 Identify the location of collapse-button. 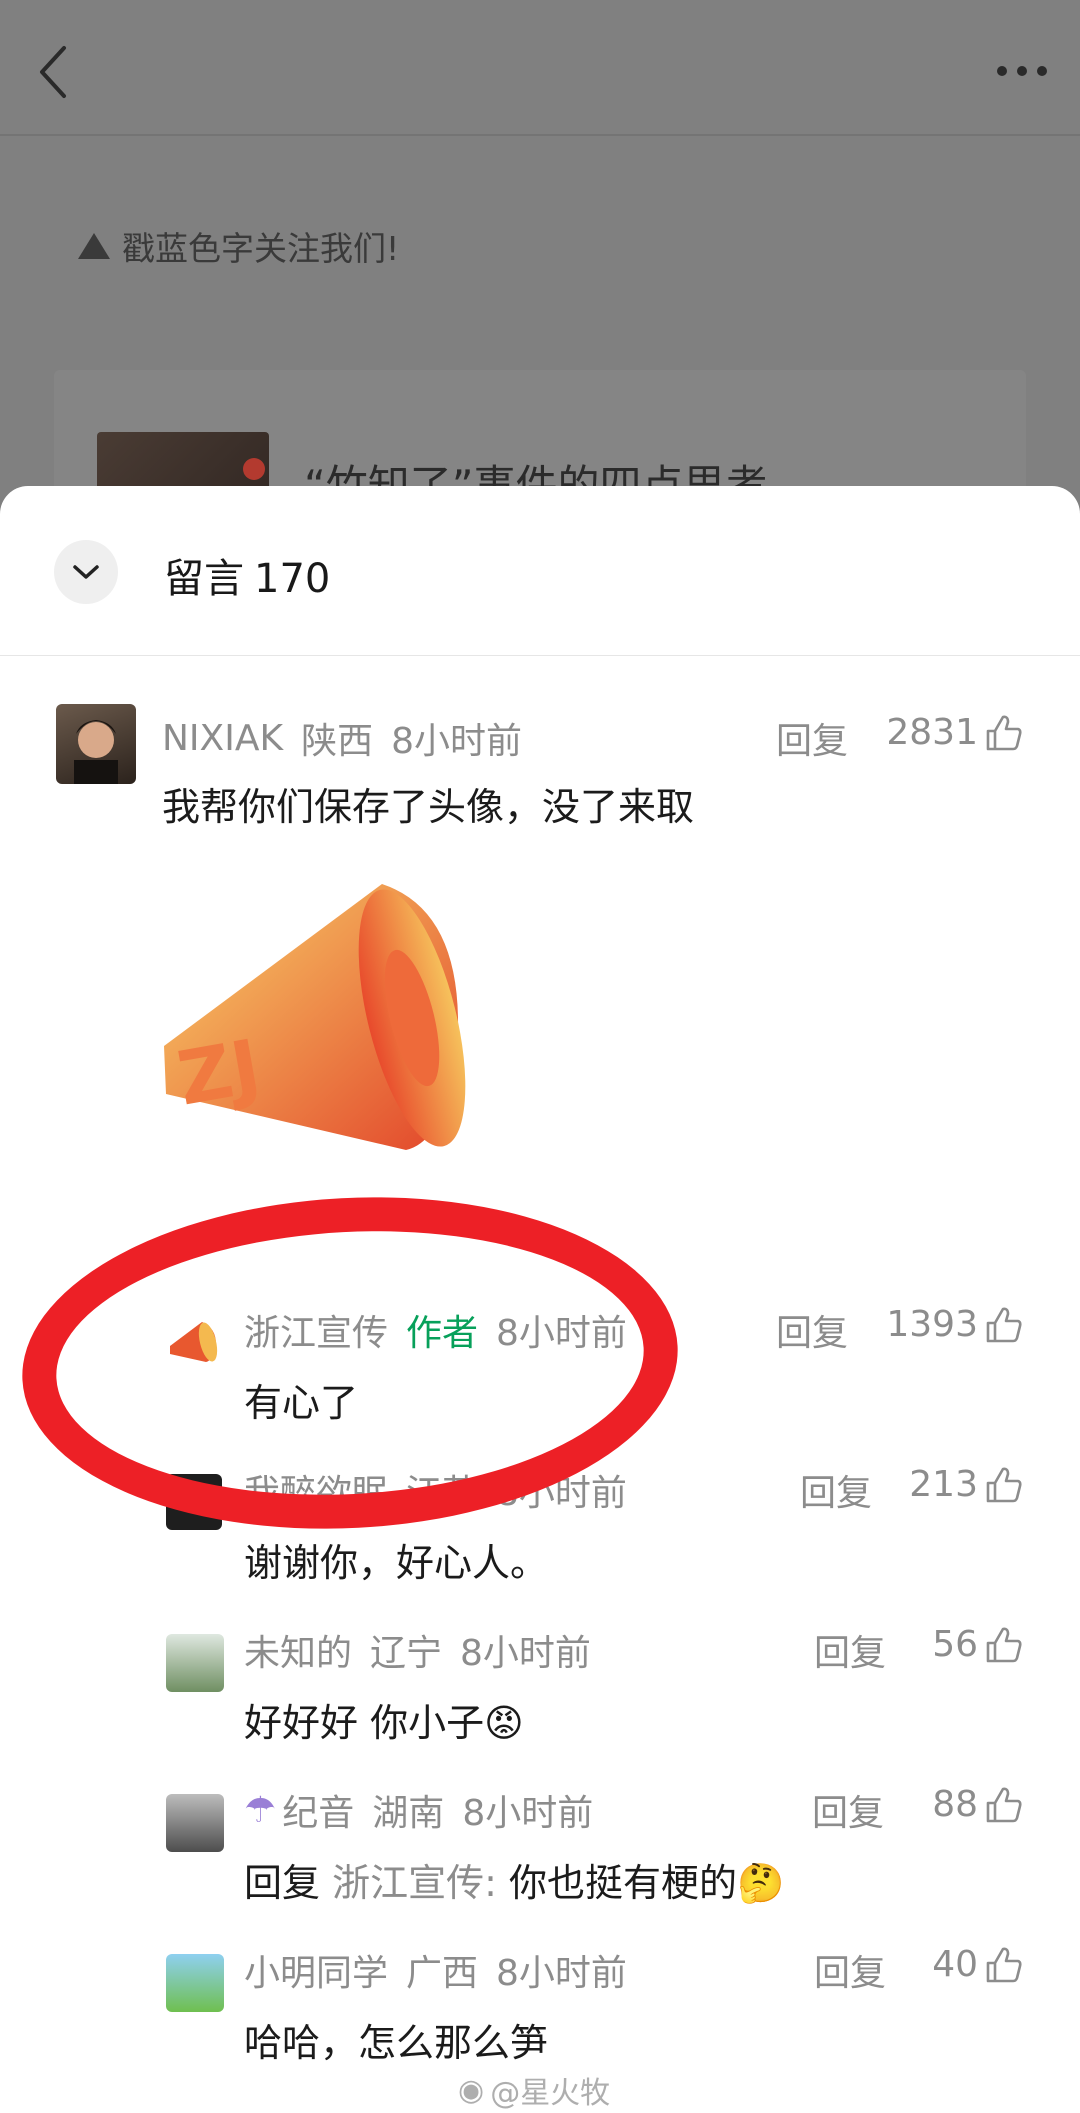
(86, 572).